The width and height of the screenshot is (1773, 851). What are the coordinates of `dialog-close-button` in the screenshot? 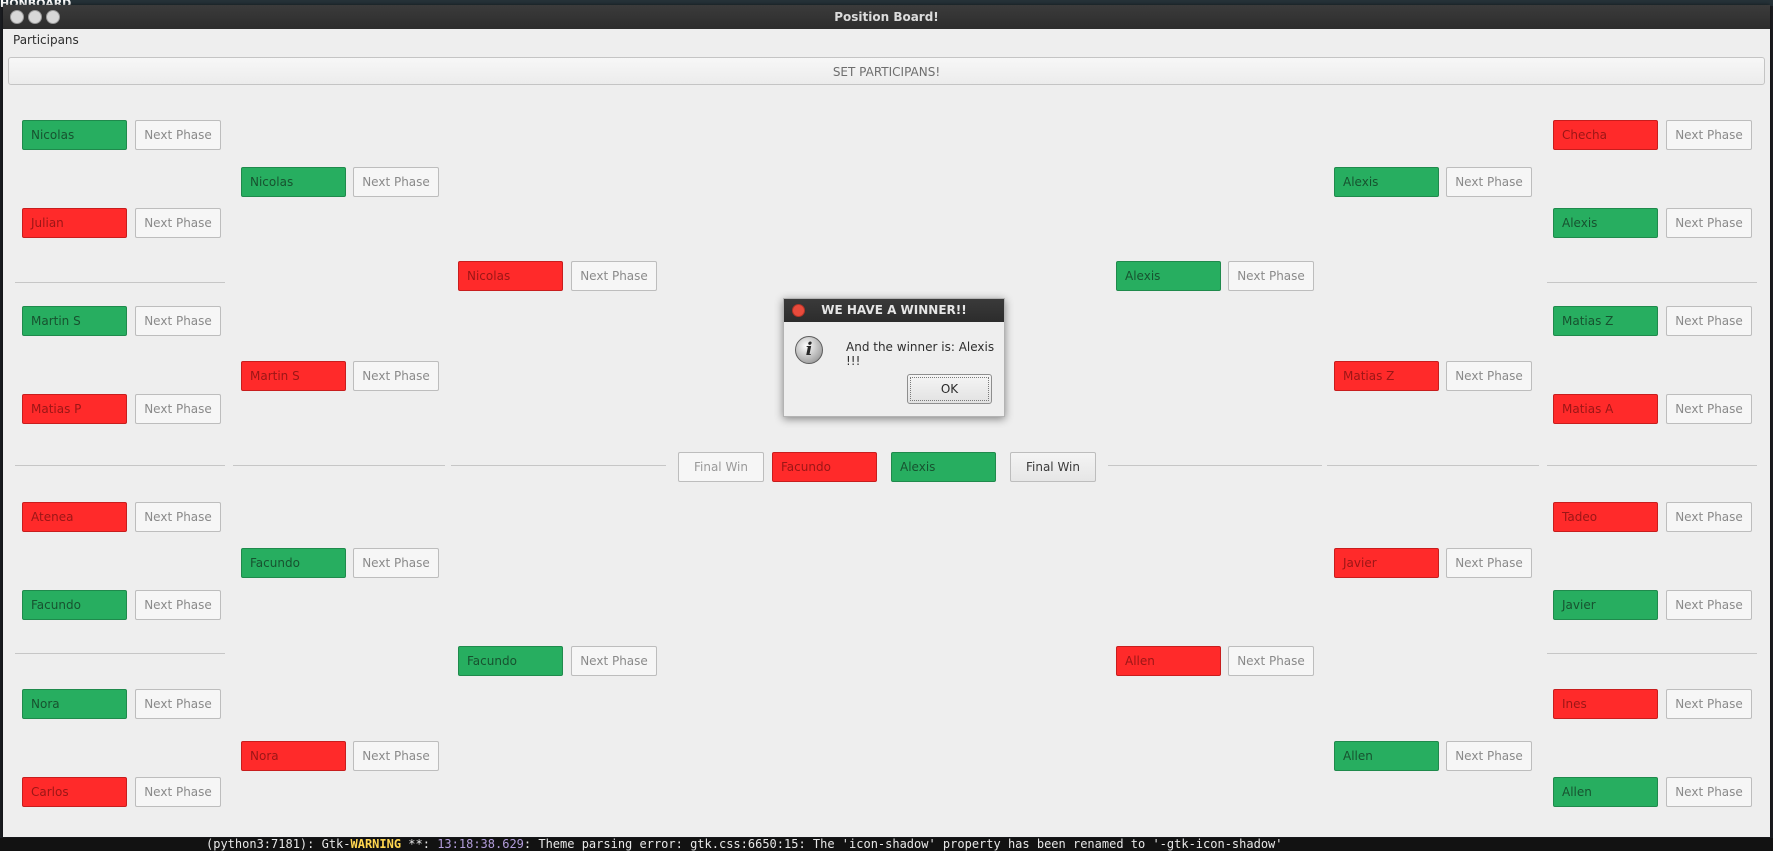 It's located at (798, 310).